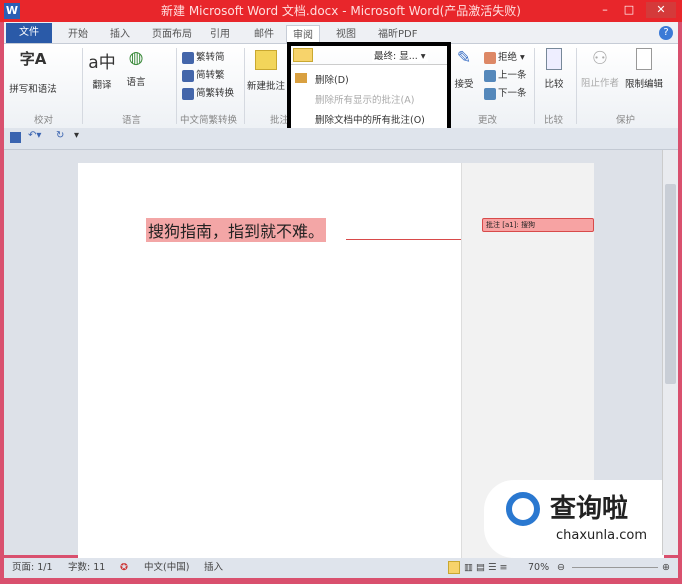 The image size is (682, 584). Describe the element at coordinates (301, 78) in the screenshot. I see `delete-comment-icon` at that location.